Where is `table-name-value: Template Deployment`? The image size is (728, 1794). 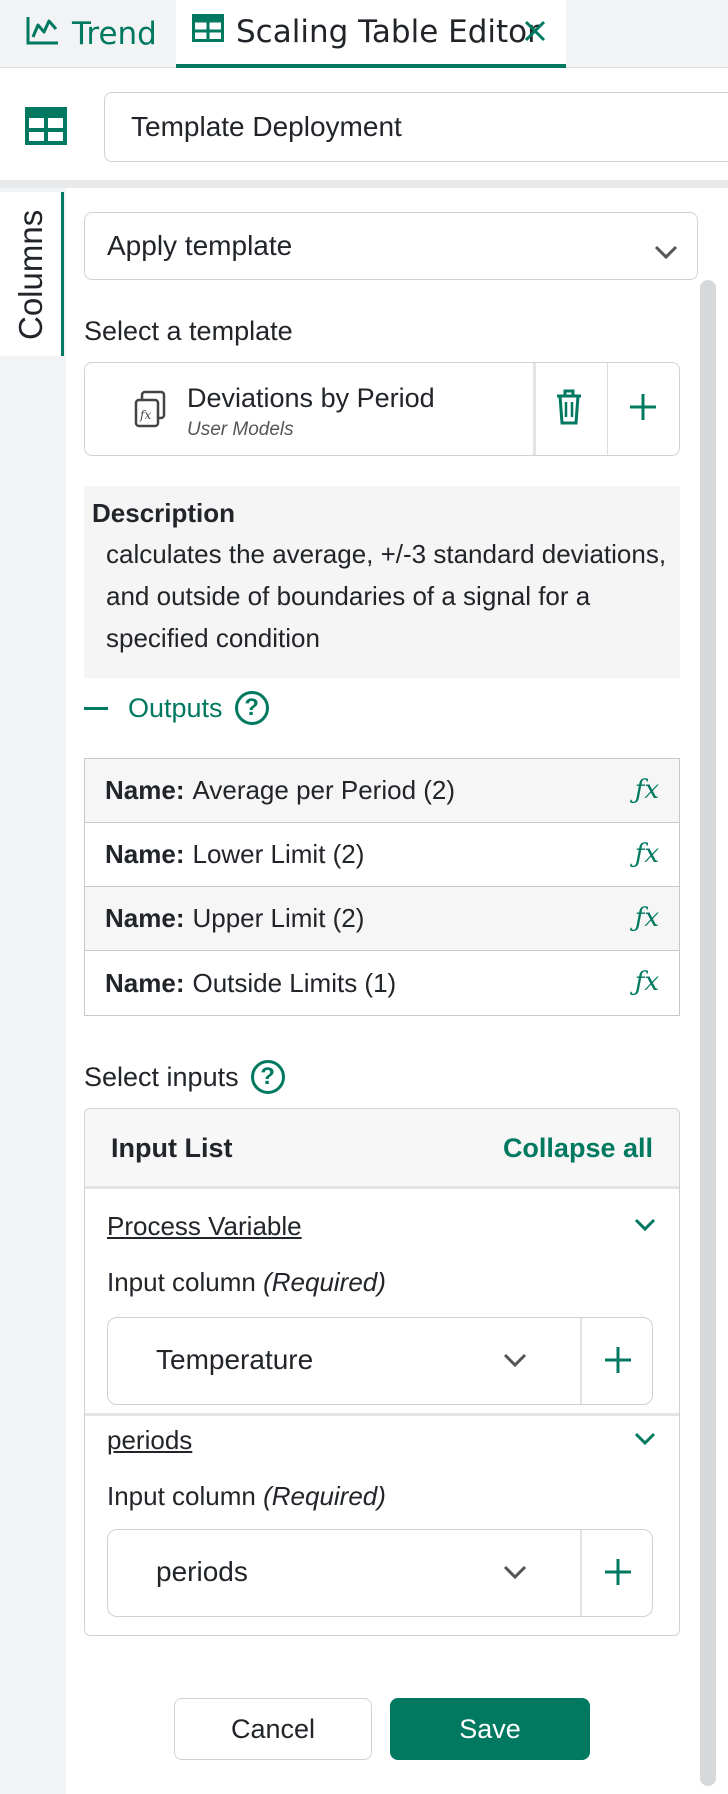 table-name-value: Template Deployment is located at coordinates (266, 126).